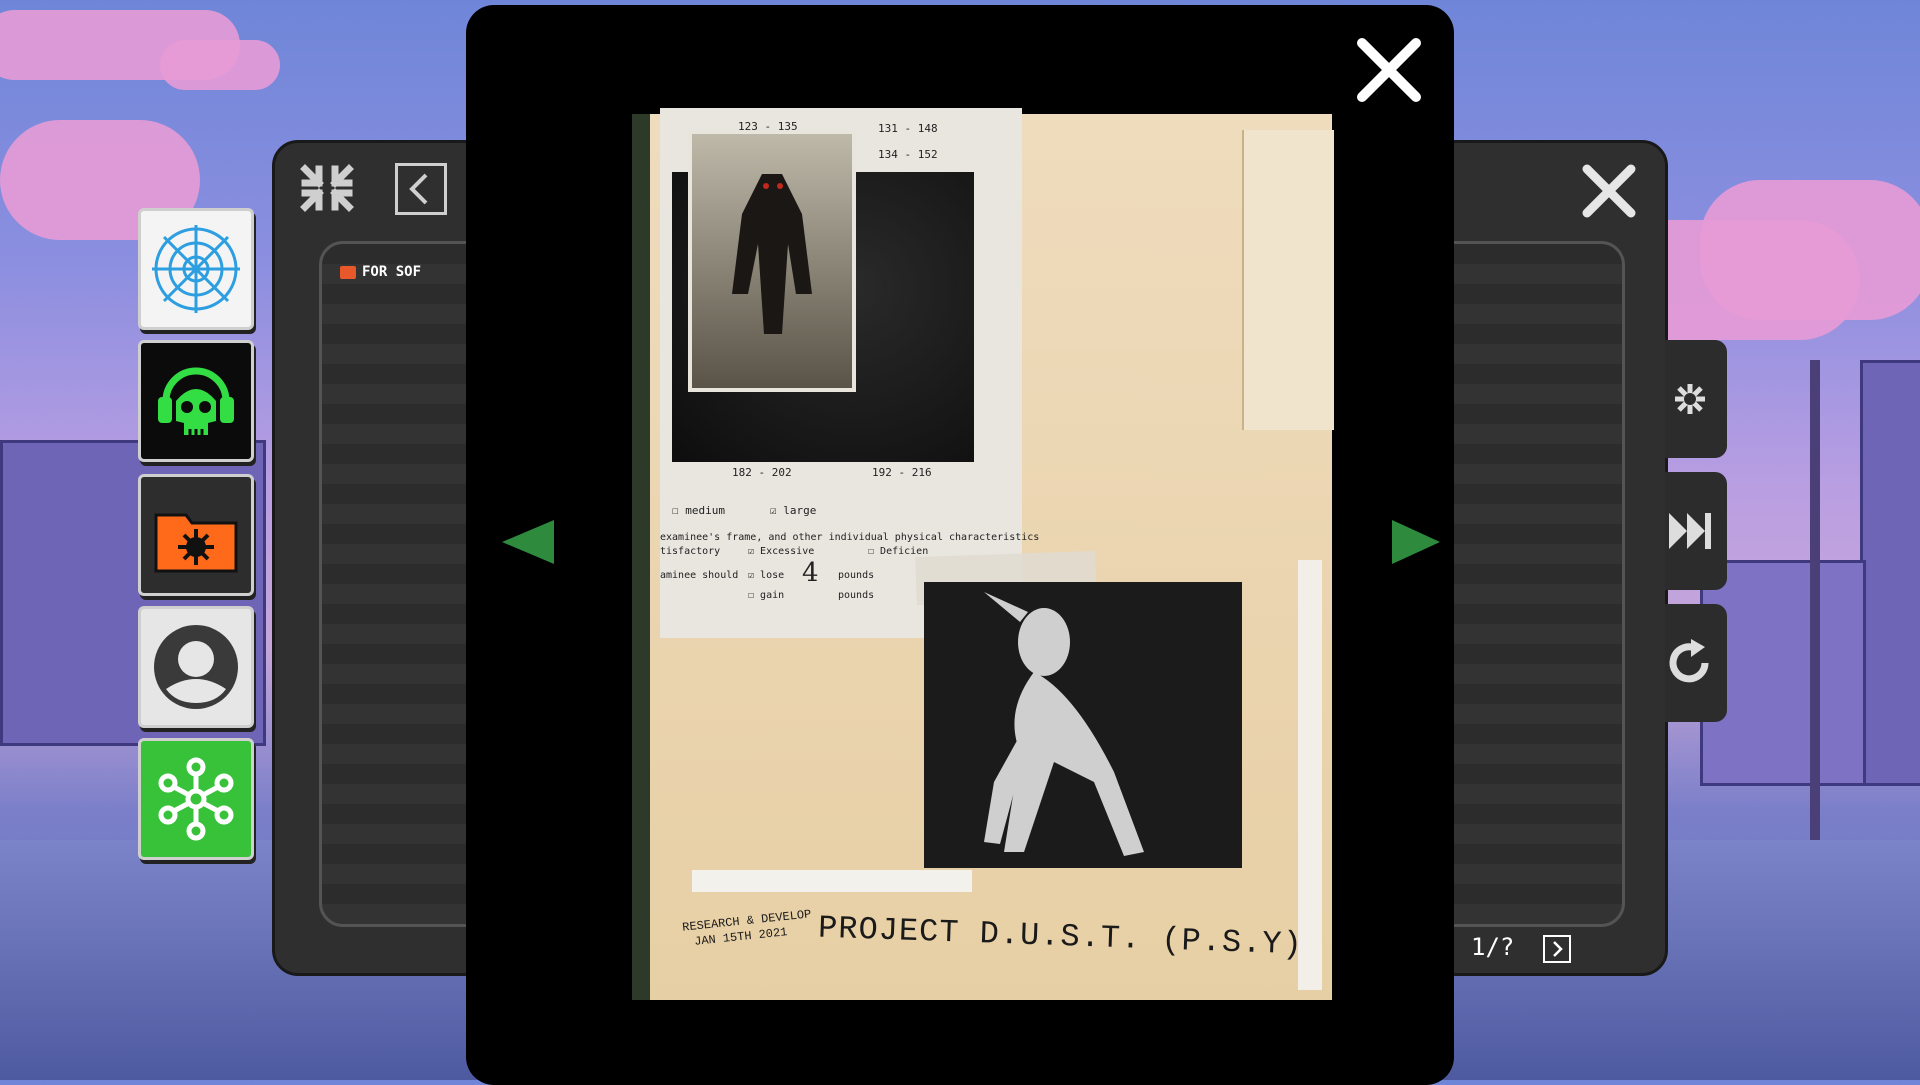 The height and width of the screenshot is (1085, 1920). What do you see at coordinates (1493, 947) in the screenshot?
I see `pagination-label: 1/?` at bounding box center [1493, 947].